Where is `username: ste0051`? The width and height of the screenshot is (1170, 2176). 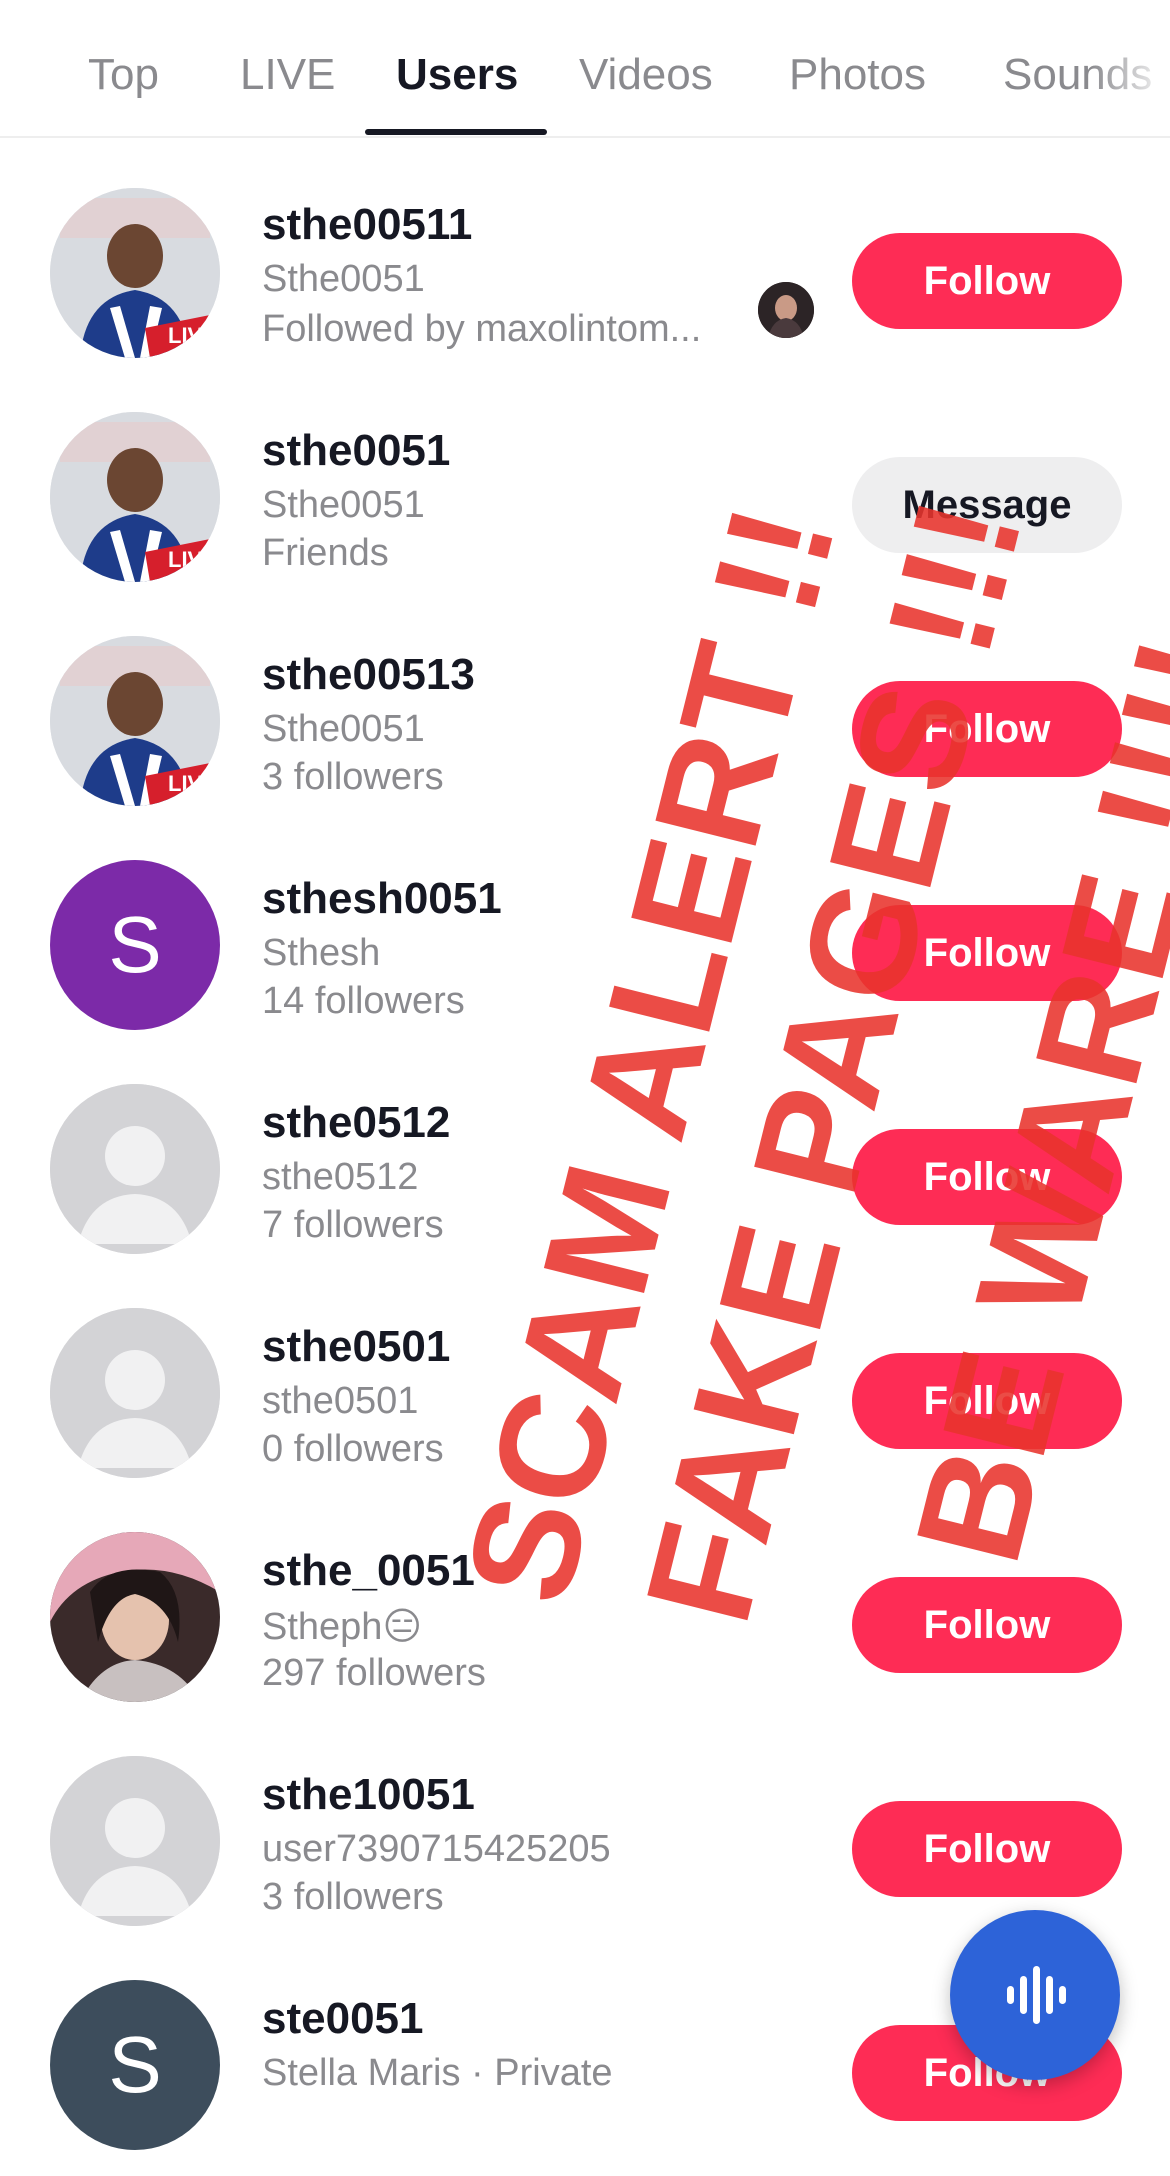 username: ste0051 is located at coordinates (342, 2019).